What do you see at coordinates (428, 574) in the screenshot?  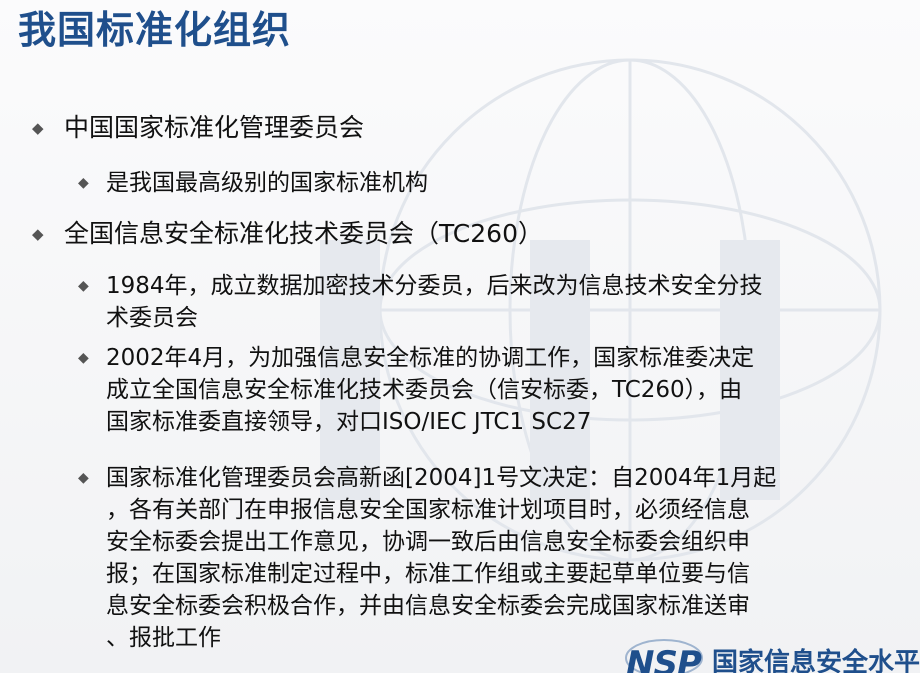 I see `bullet-text-line: 报；在国家标准制定过程中，标准工作组或主要起草单位要与信` at bounding box center [428, 574].